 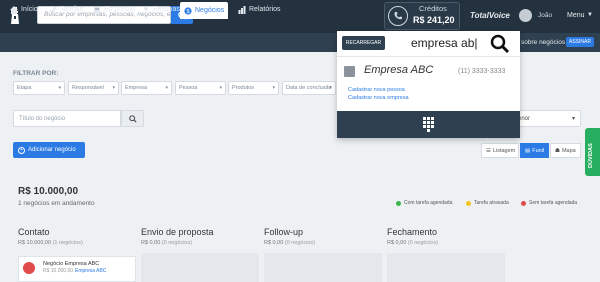 I want to click on new-company-link: Cadastrar nova empresa, so click(x=378, y=98).